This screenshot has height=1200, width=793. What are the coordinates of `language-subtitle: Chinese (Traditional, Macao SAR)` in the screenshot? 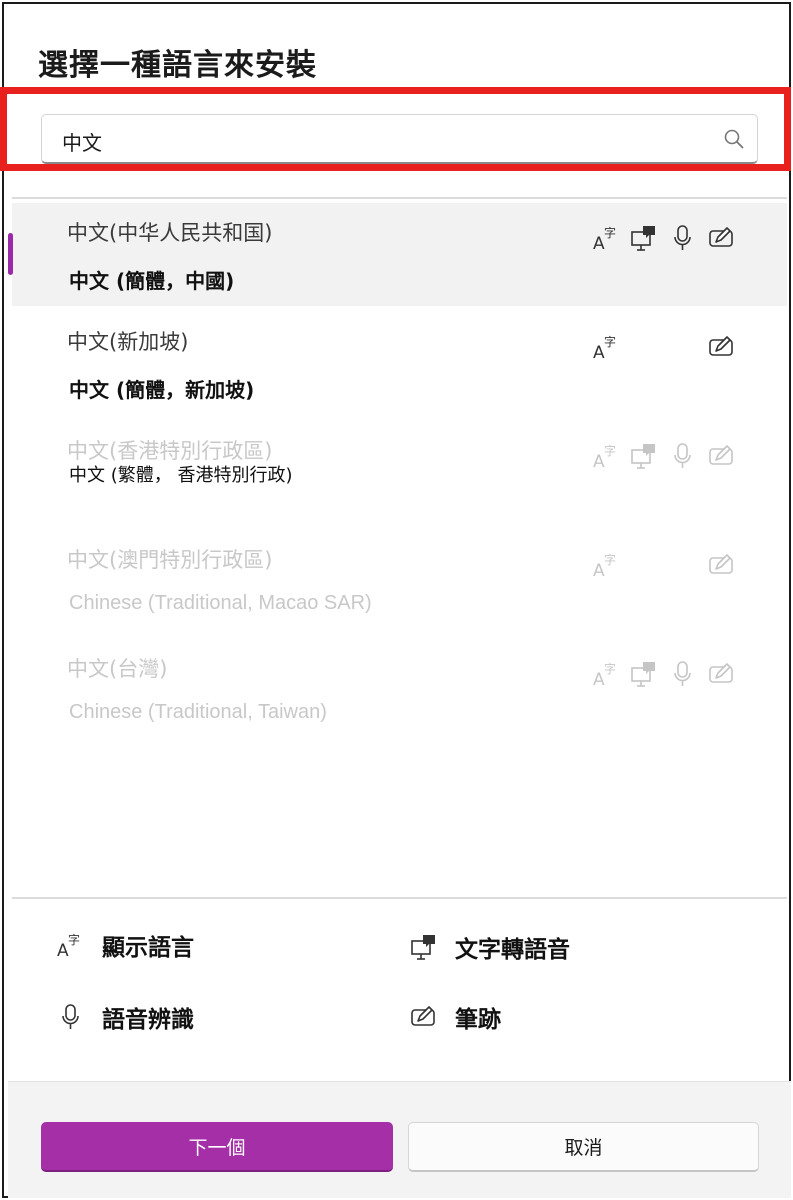 It's located at (220, 603).